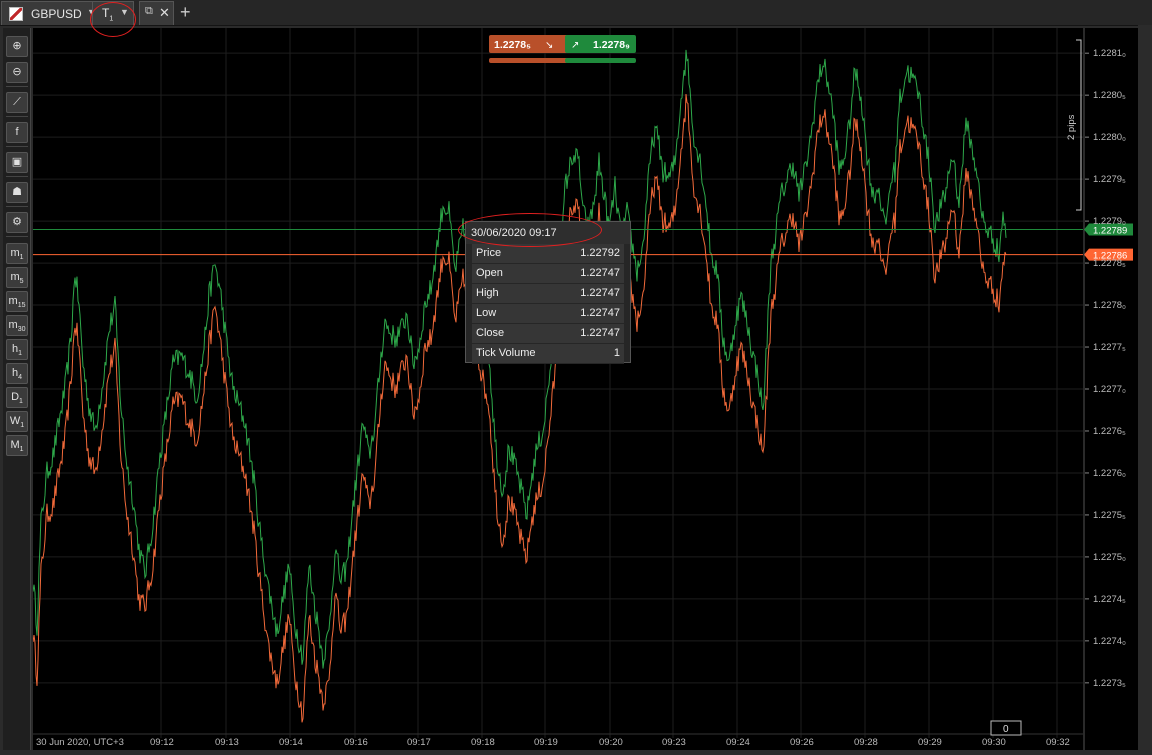 The image size is (1152, 755). Describe the element at coordinates (1109, 305) in the screenshot. I see `y-tick-label: 1.2278₀` at that location.